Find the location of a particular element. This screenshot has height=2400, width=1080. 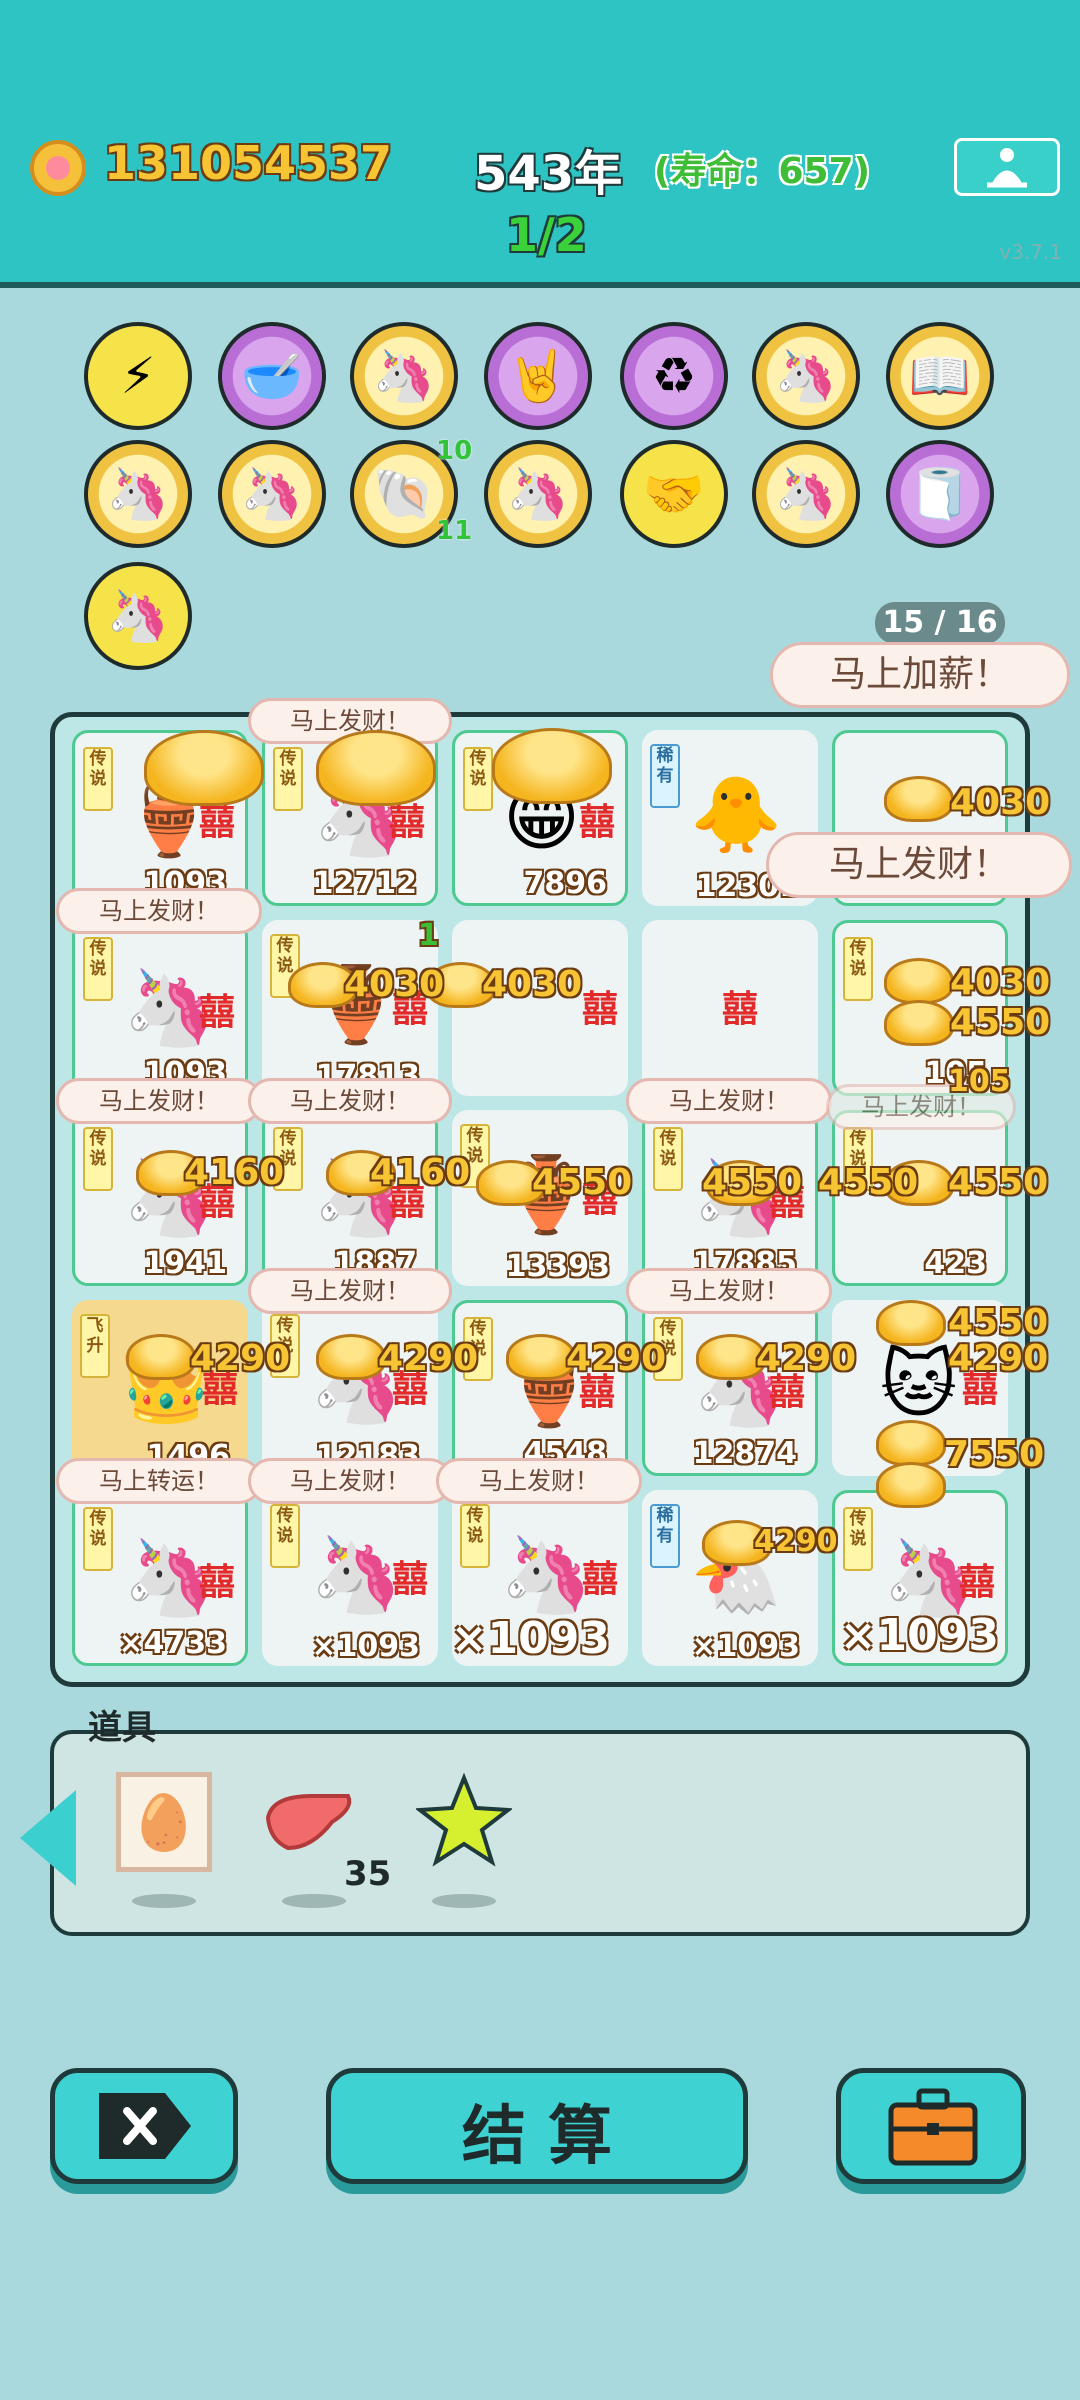

cell-count: ×1093 is located at coordinates (745, 1646).